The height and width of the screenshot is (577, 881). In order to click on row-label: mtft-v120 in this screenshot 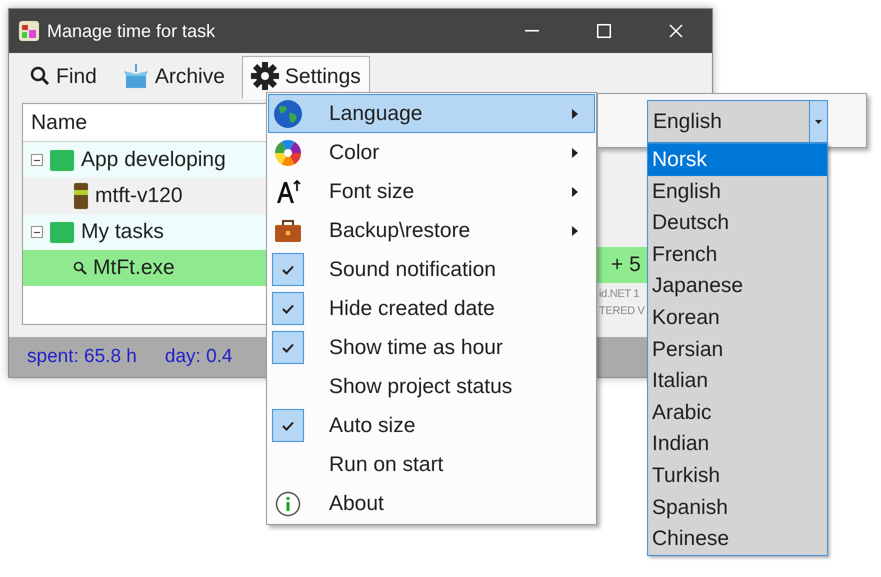, I will do `click(139, 196)`.